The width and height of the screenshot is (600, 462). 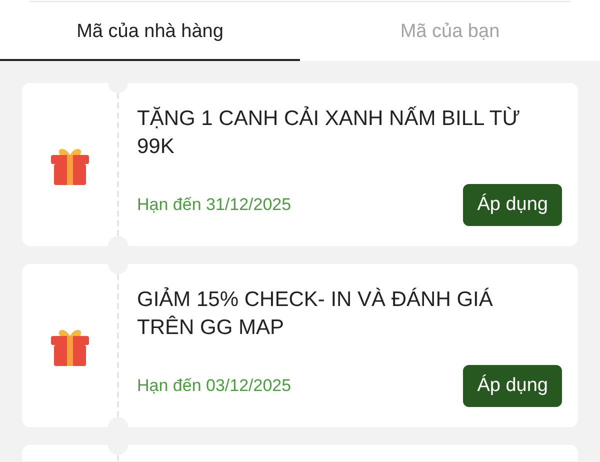 I want to click on voucher-title: GIẢM 15% CHECK- IN VÀ ĐÁNH GIÁ TRÊN GG MAP, so click(x=315, y=313).